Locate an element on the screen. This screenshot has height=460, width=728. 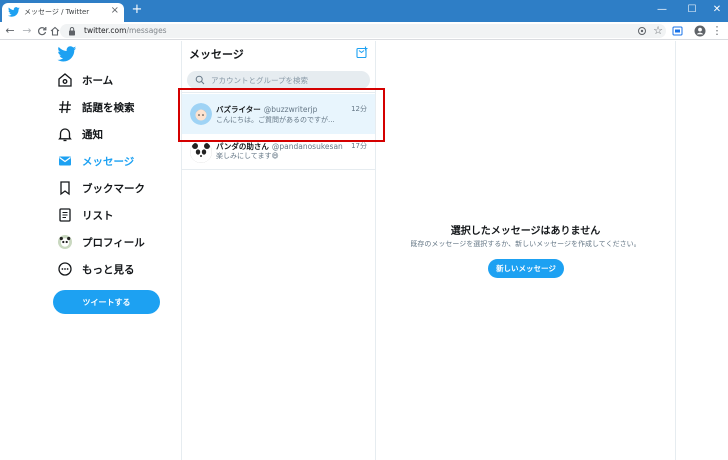
empty-state-title: 選択したメッセージはありません is located at coordinates (525, 231).